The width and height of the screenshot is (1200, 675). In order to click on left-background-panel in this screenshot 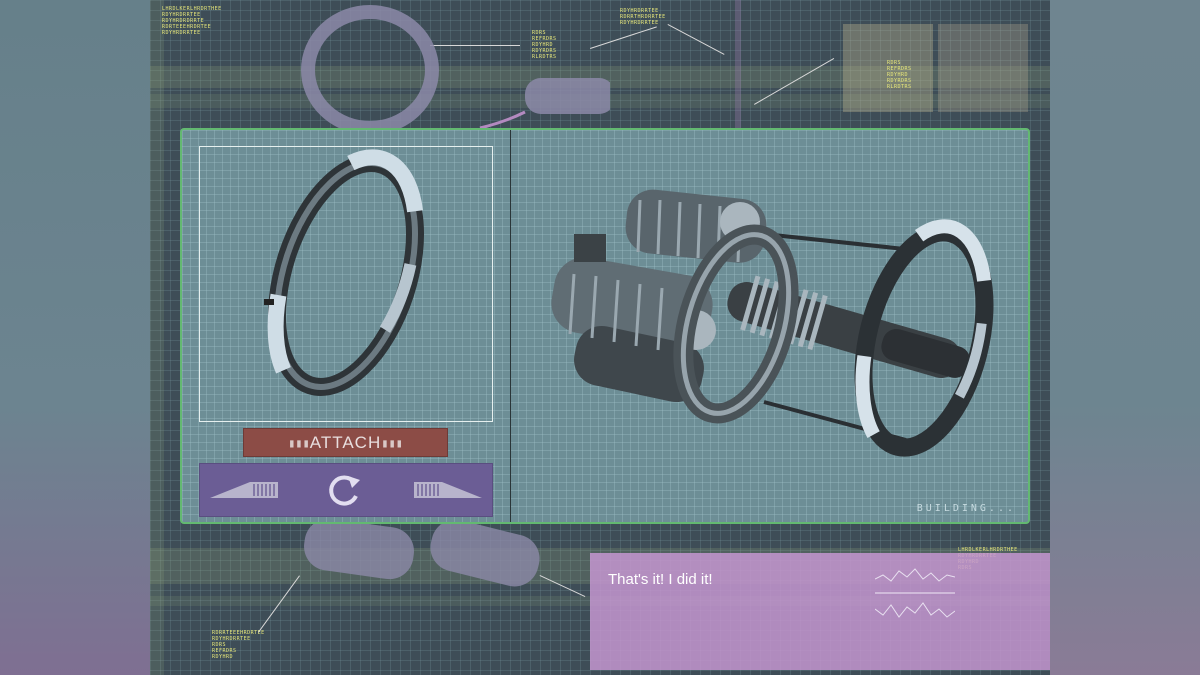, I will do `click(75, 337)`.